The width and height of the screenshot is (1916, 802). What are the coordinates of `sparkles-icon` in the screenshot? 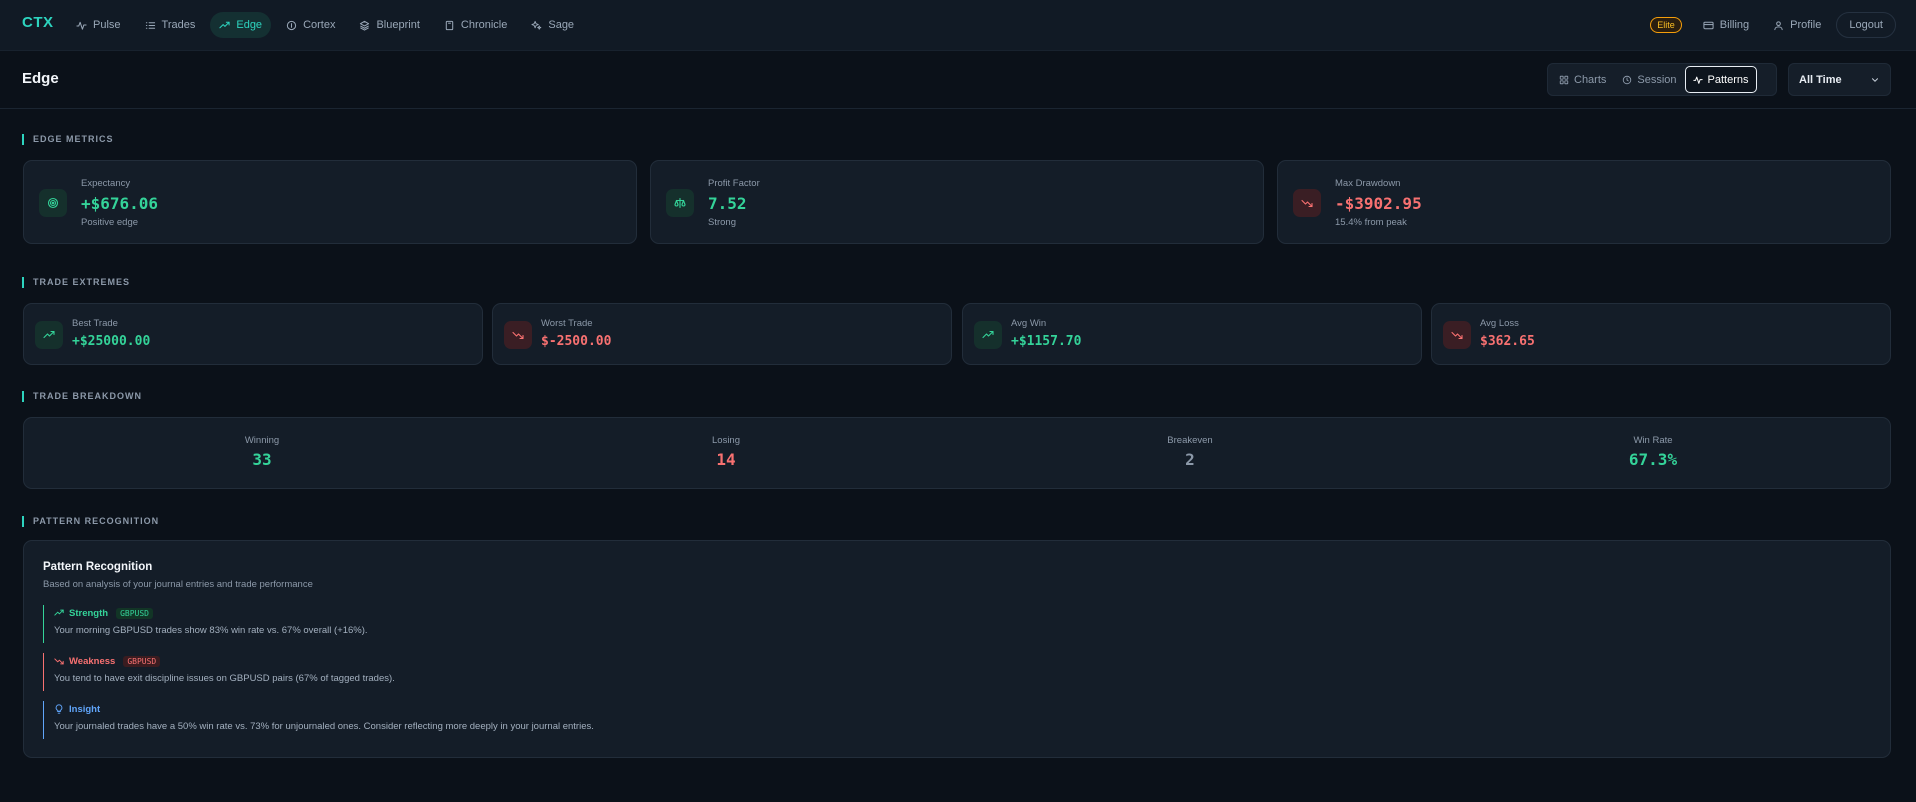 It's located at (536, 25).